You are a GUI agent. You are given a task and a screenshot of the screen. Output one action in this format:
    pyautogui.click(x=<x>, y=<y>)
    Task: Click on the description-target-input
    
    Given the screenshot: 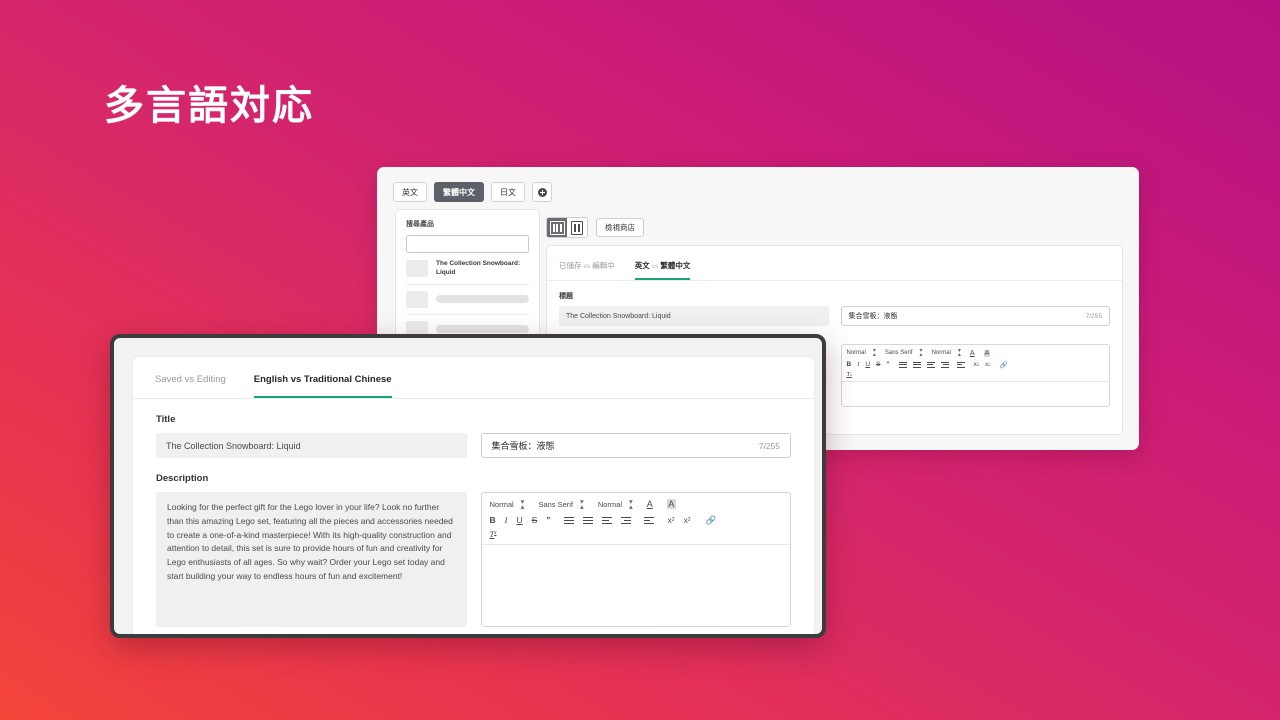 What is the action you would take?
    pyautogui.click(x=635, y=585)
    